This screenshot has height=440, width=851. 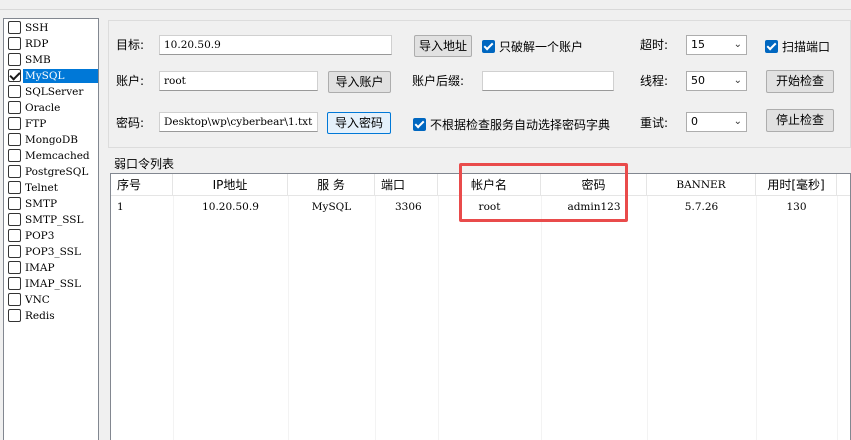 I want to click on stop-check-button: 停止检查, so click(x=800, y=120).